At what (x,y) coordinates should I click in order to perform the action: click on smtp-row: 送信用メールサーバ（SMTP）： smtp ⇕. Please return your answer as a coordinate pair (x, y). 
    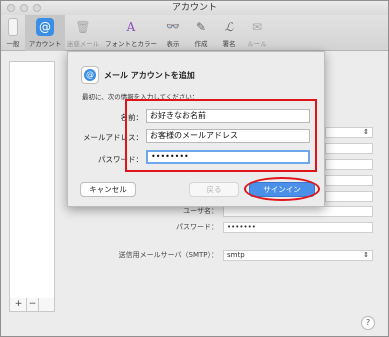
    Looking at the image, I should click on (194, 255).